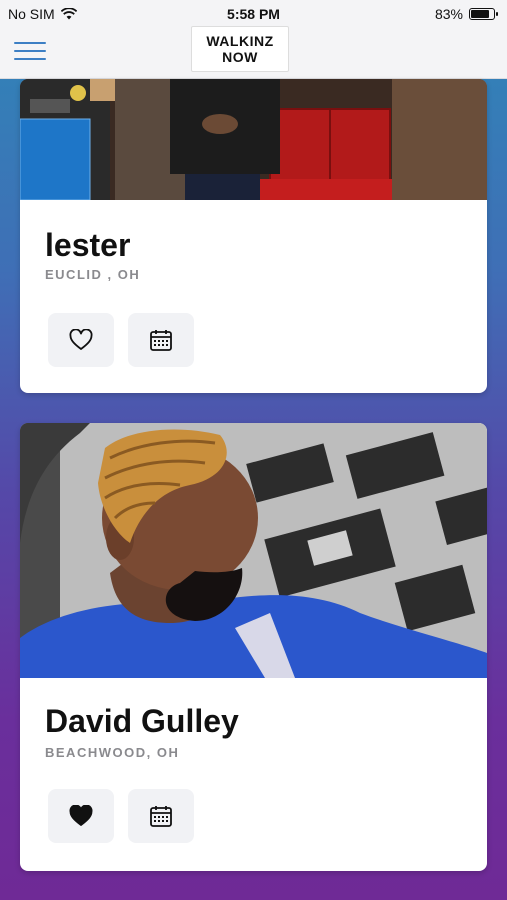 This screenshot has width=507, height=900. I want to click on barber-name: lester, so click(88, 245).